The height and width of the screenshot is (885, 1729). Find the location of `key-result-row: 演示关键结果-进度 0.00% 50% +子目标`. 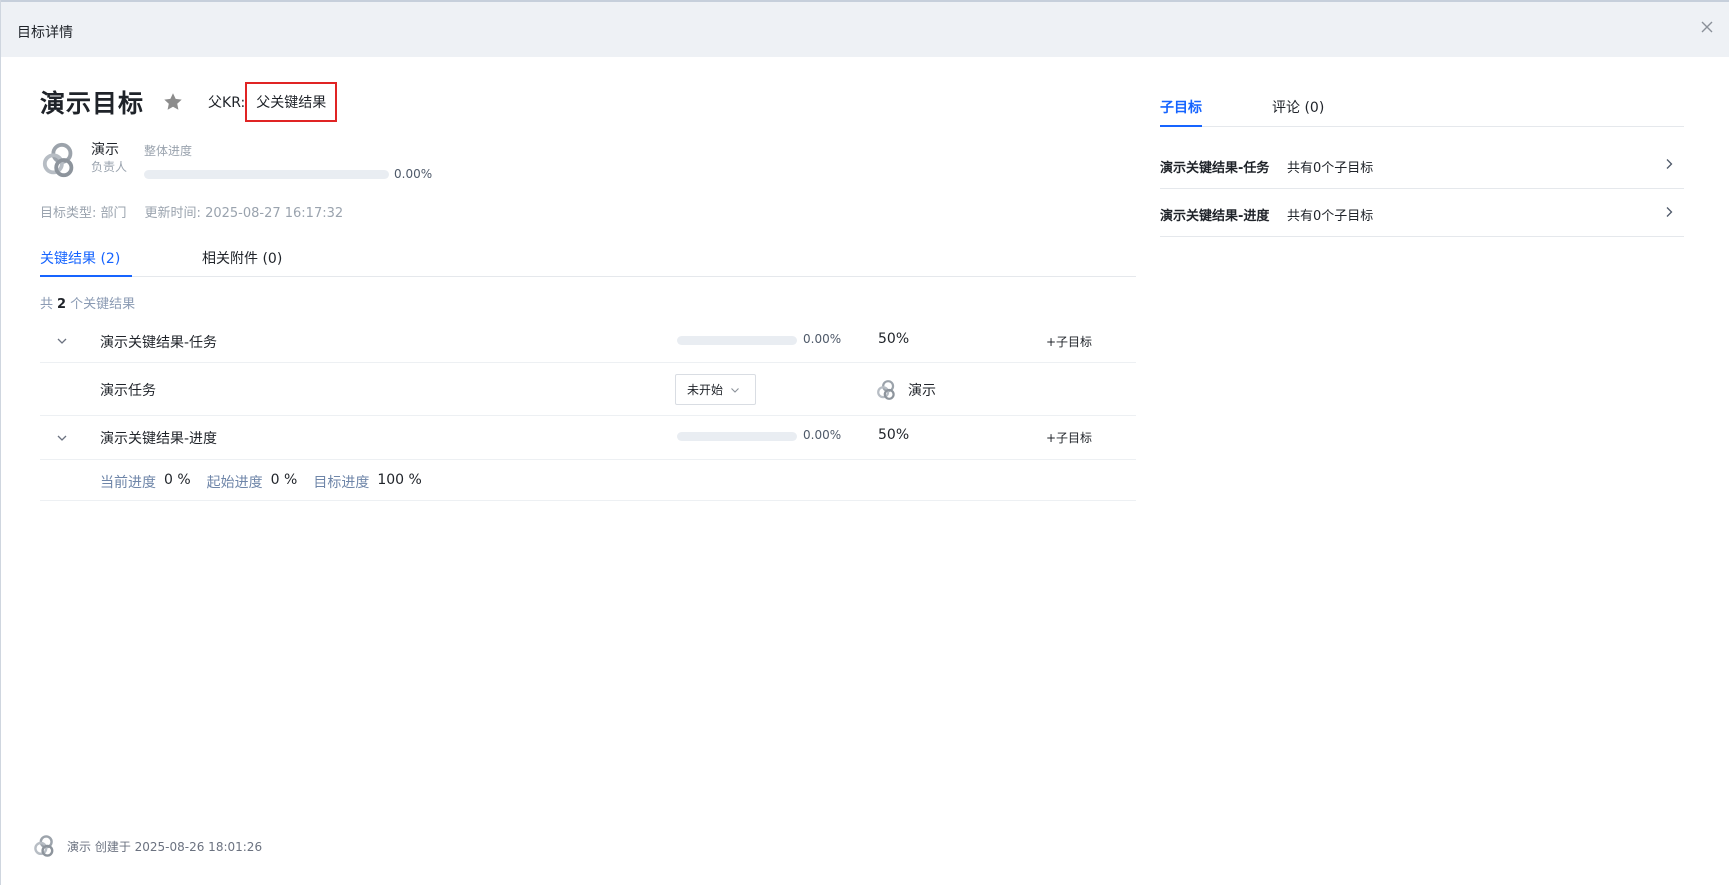

key-result-row: 演示关键结果-进度 0.00% 50% +子目标 is located at coordinates (588, 438).